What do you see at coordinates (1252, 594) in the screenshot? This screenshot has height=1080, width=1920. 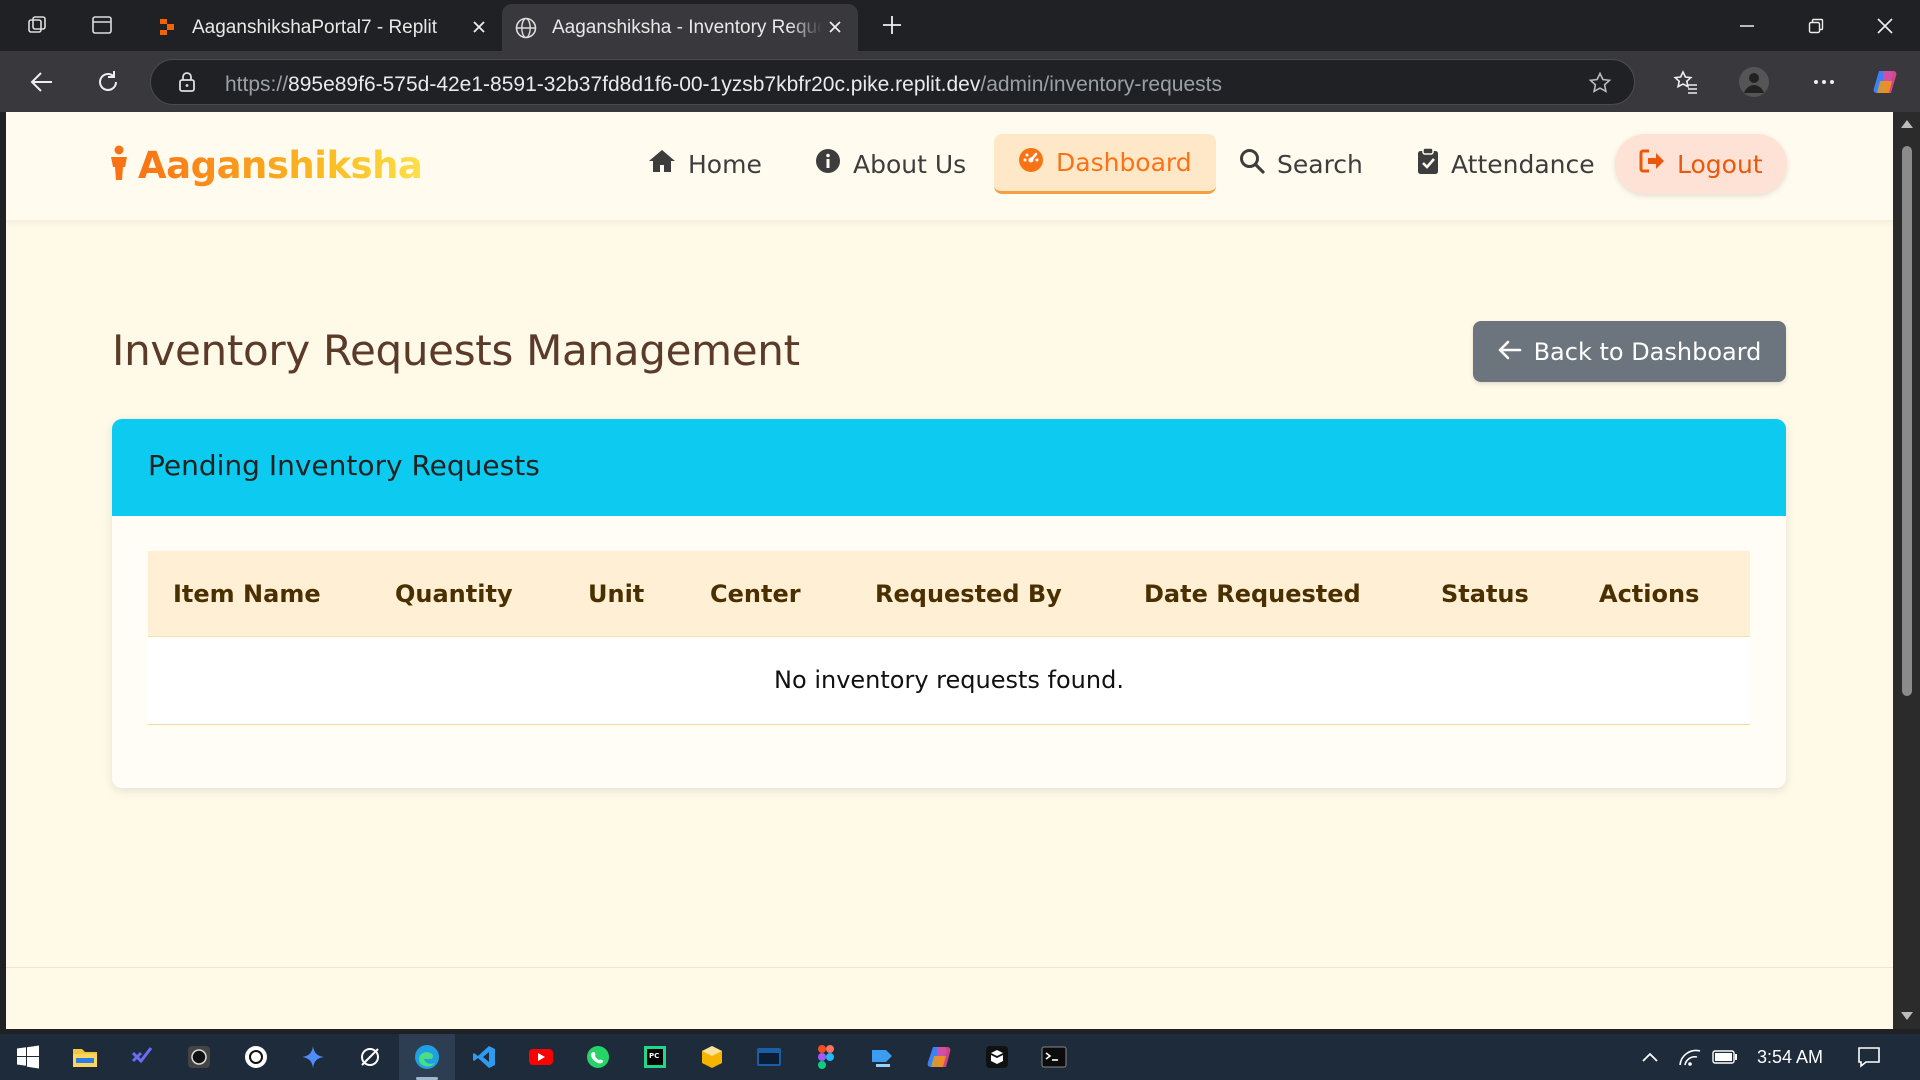 I see `column-header: Date Requested` at bounding box center [1252, 594].